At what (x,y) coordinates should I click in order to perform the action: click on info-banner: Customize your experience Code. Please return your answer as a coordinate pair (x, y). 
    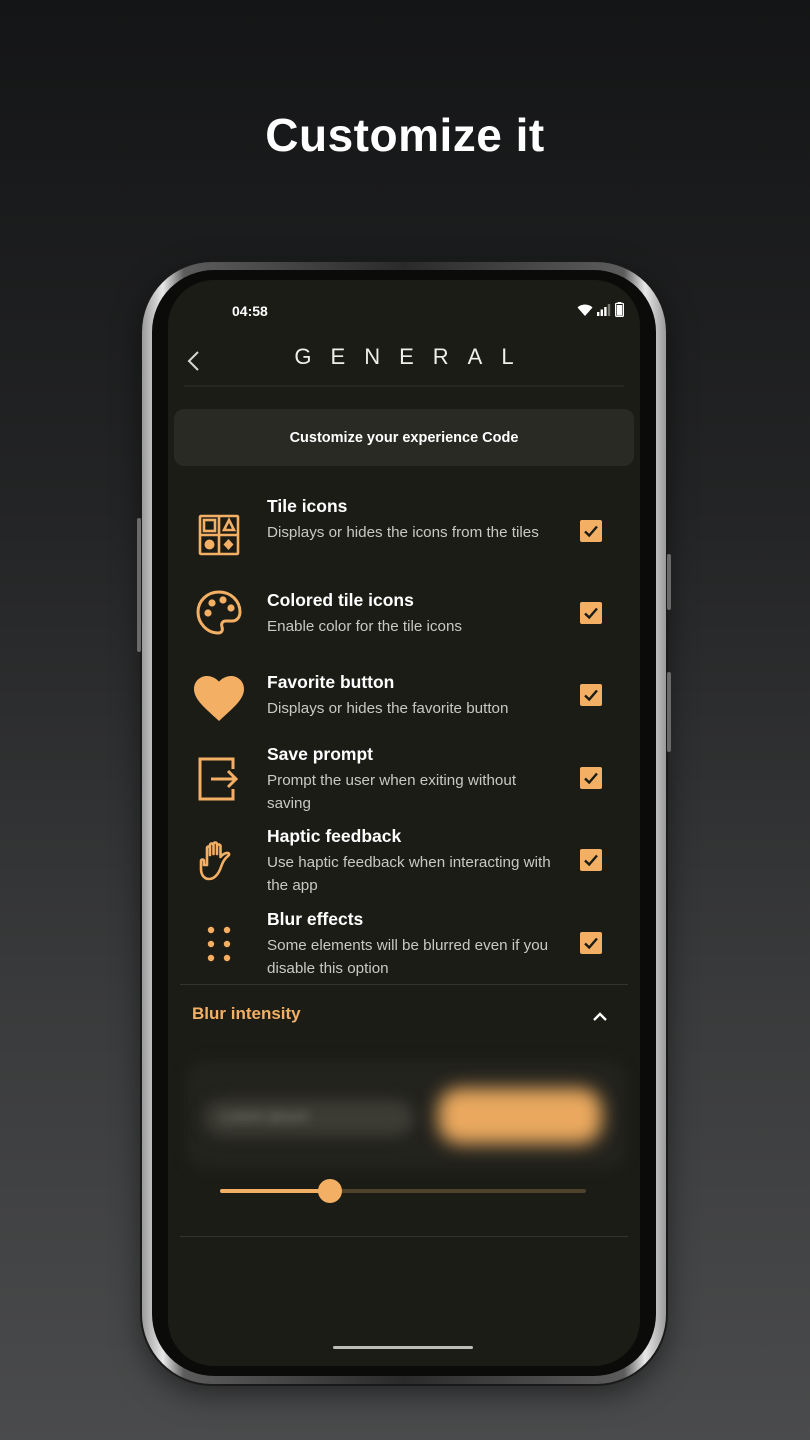
    Looking at the image, I should click on (404, 437).